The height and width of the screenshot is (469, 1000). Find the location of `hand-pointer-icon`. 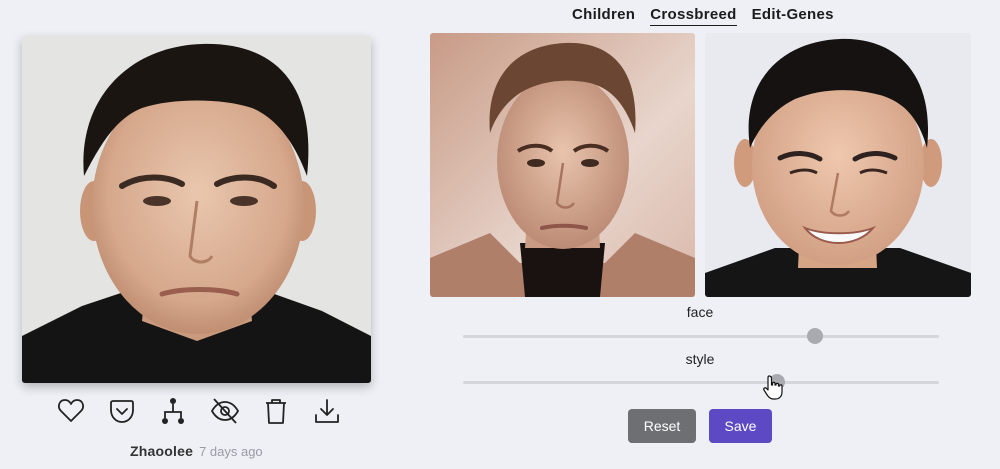

hand-pointer-icon is located at coordinates (773, 387).